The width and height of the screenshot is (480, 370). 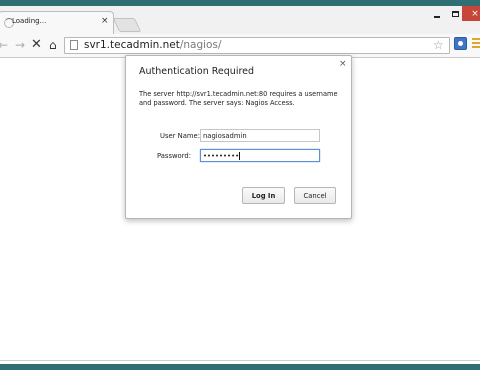 I want to click on minimize-icon, so click(x=437, y=16).